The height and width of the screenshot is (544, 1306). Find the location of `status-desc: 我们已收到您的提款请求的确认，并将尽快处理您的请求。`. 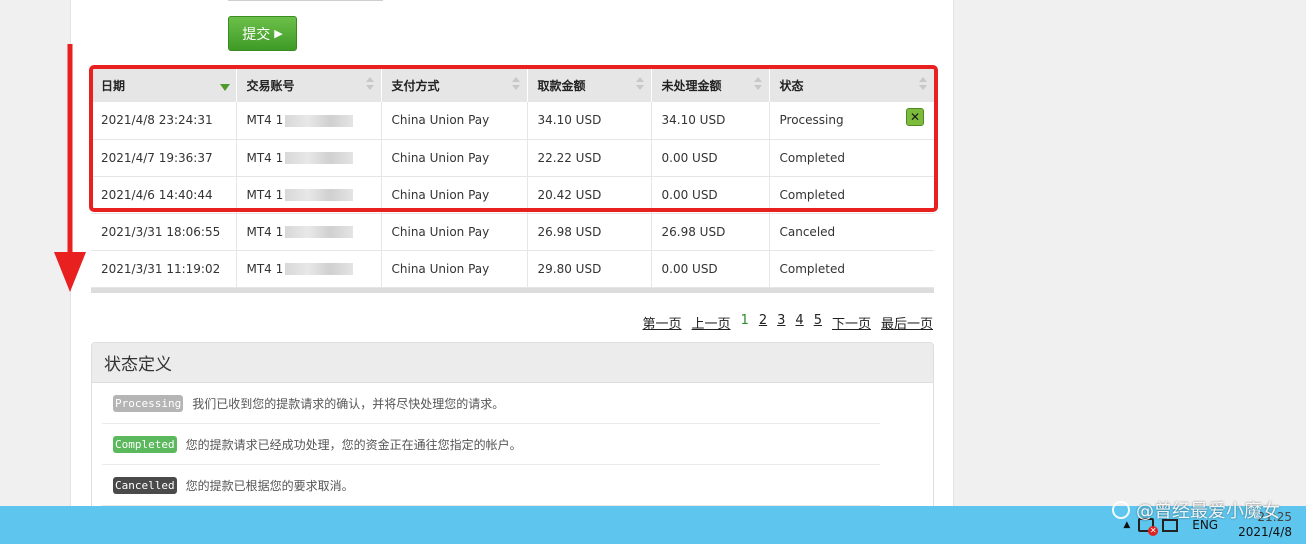

status-desc: 我们已收到您的提款请求的确认，并将尽快处理您的请求。 is located at coordinates (348, 403).